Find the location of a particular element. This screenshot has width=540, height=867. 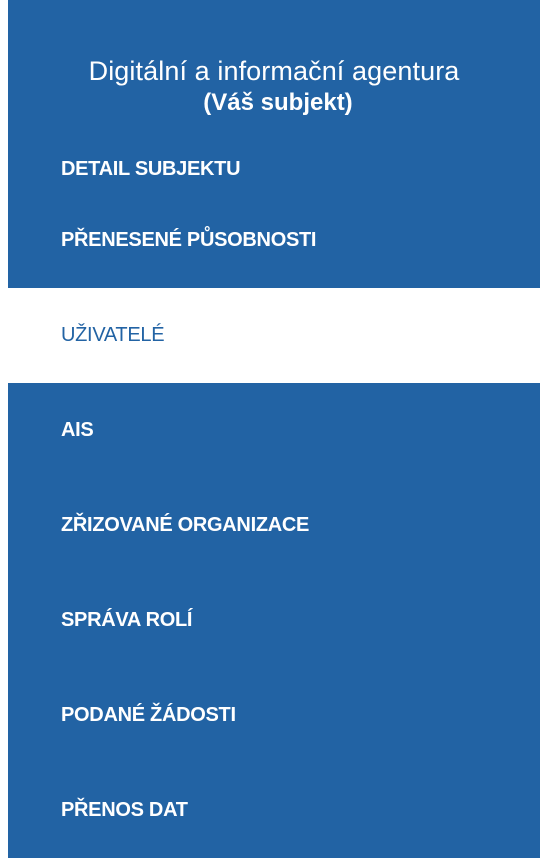

sidebar-item-sprava-roli: SPRÁVA ROLÍ is located at coordinates (274, 620).